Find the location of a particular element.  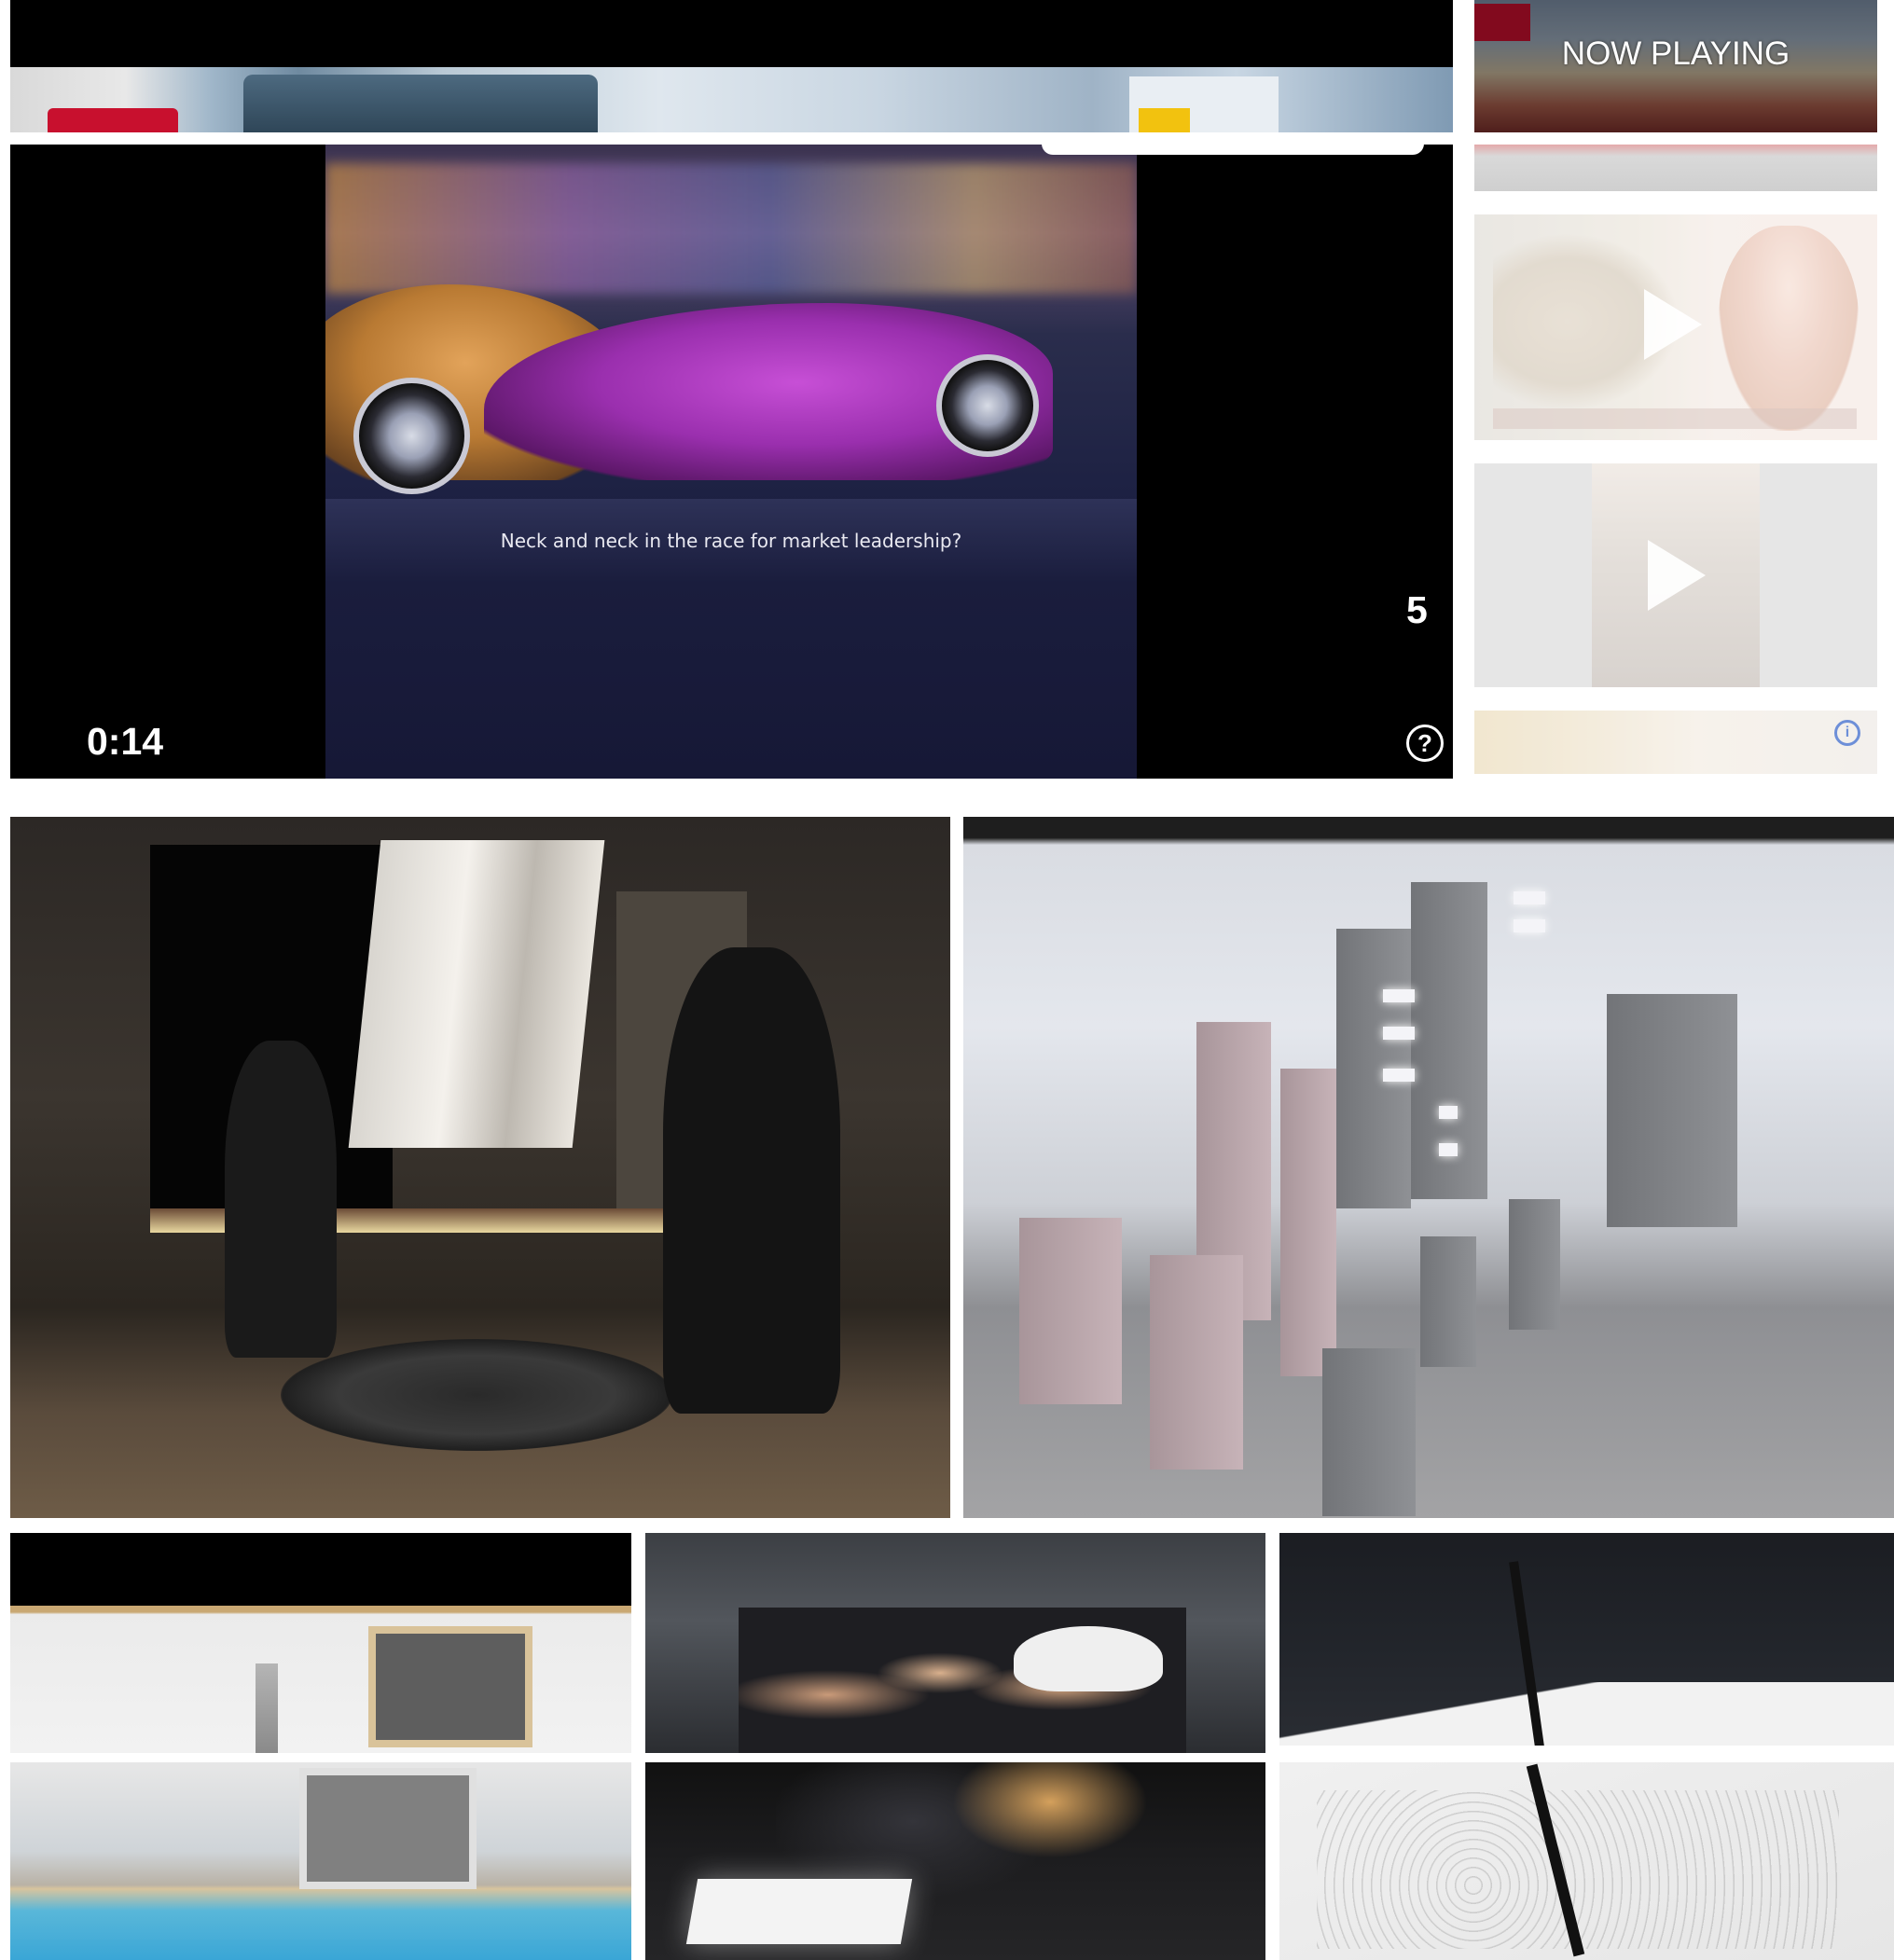

yellow-sign is located at coordinates (1164, 120).